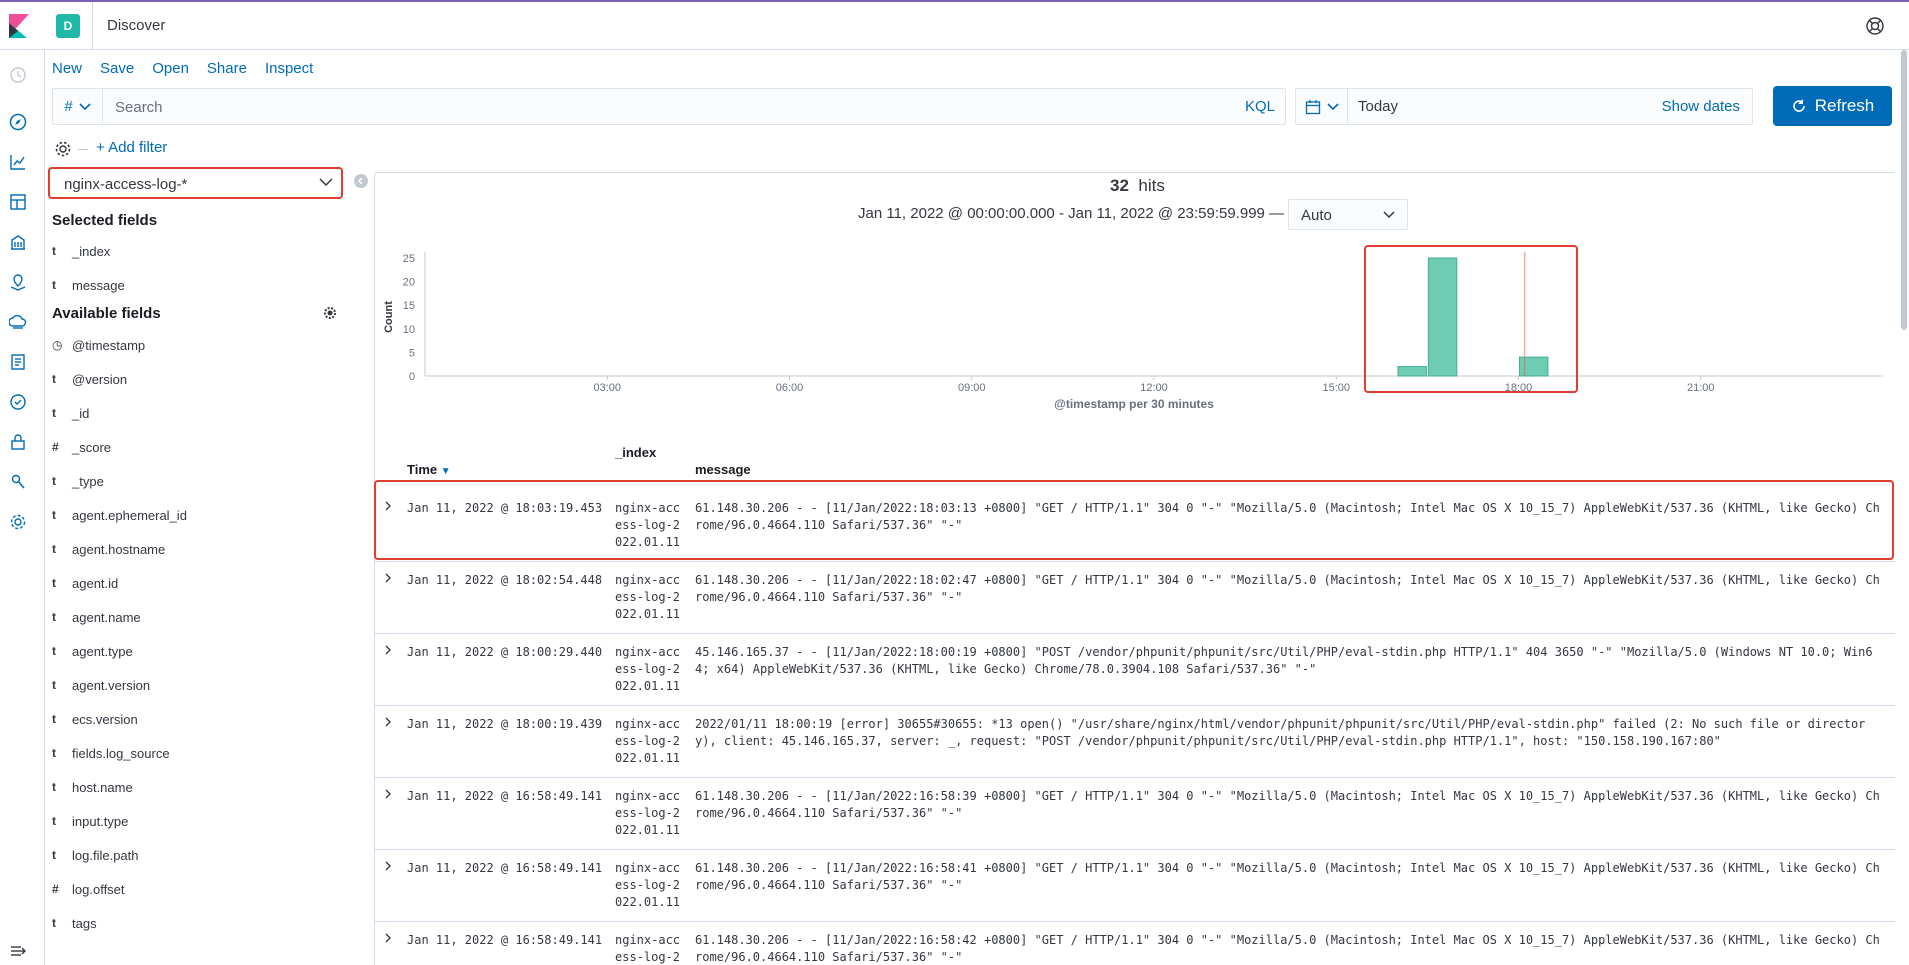 This screenshot has height=965, width=1909. What do you see at coordinates (1524, 106) in the screenshot?
I see `date-picker: Today Show dates` at bounding box center [1524, 106].